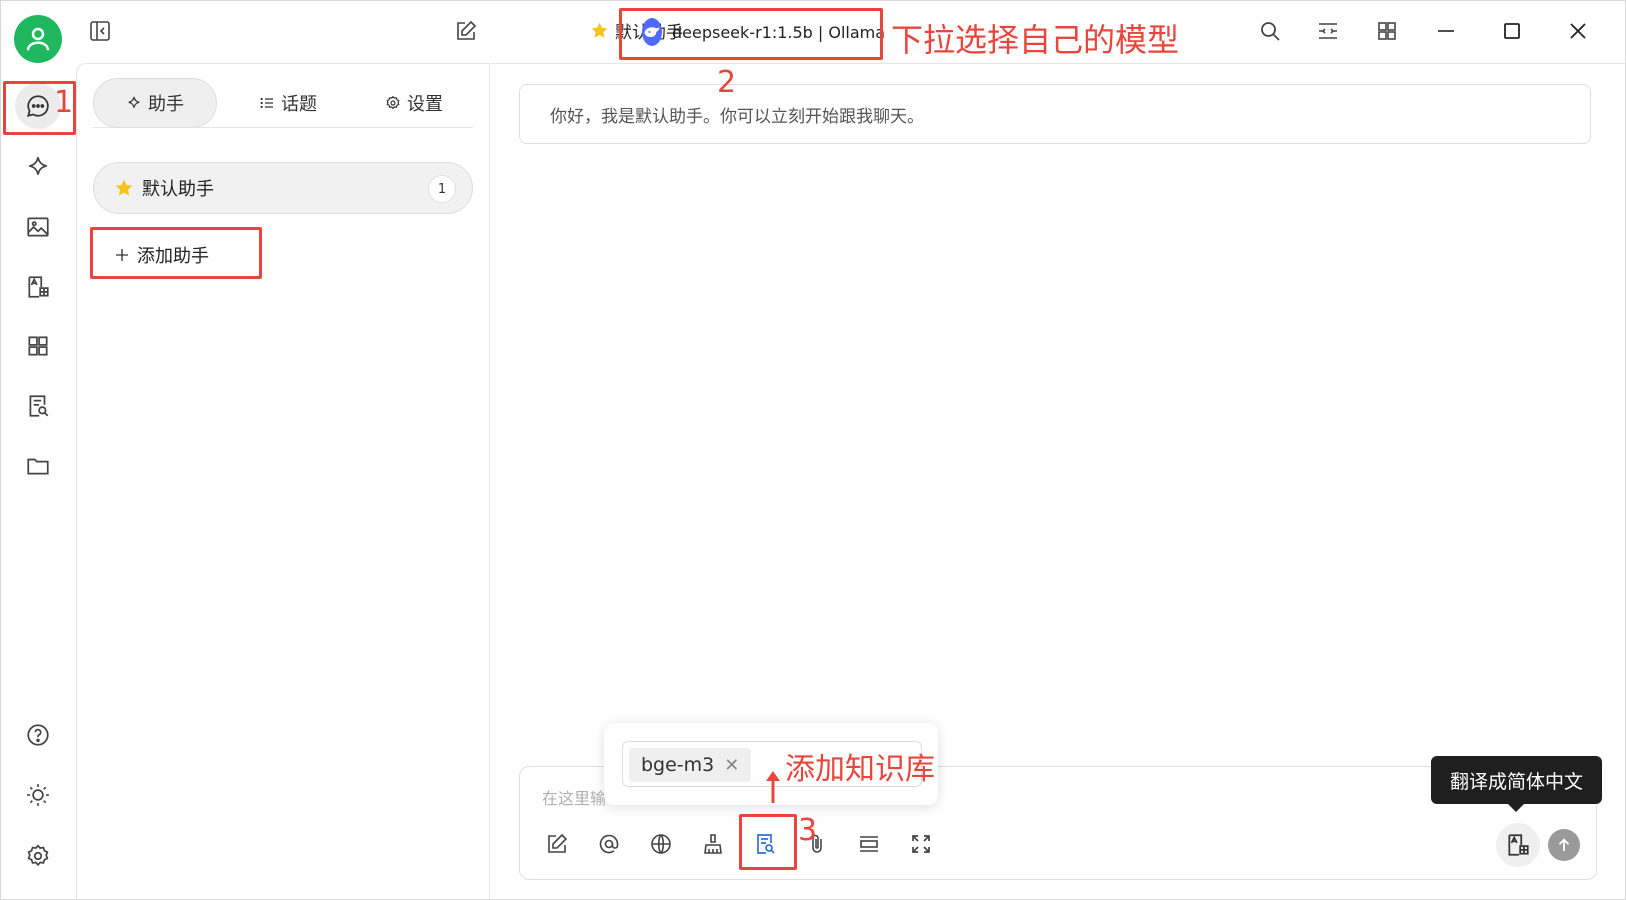 This screenshot has height=900, width=1626. Describe the element at coordinates (773, 787) in the screenshot. I see `annotation-arrow-icon` at that location.